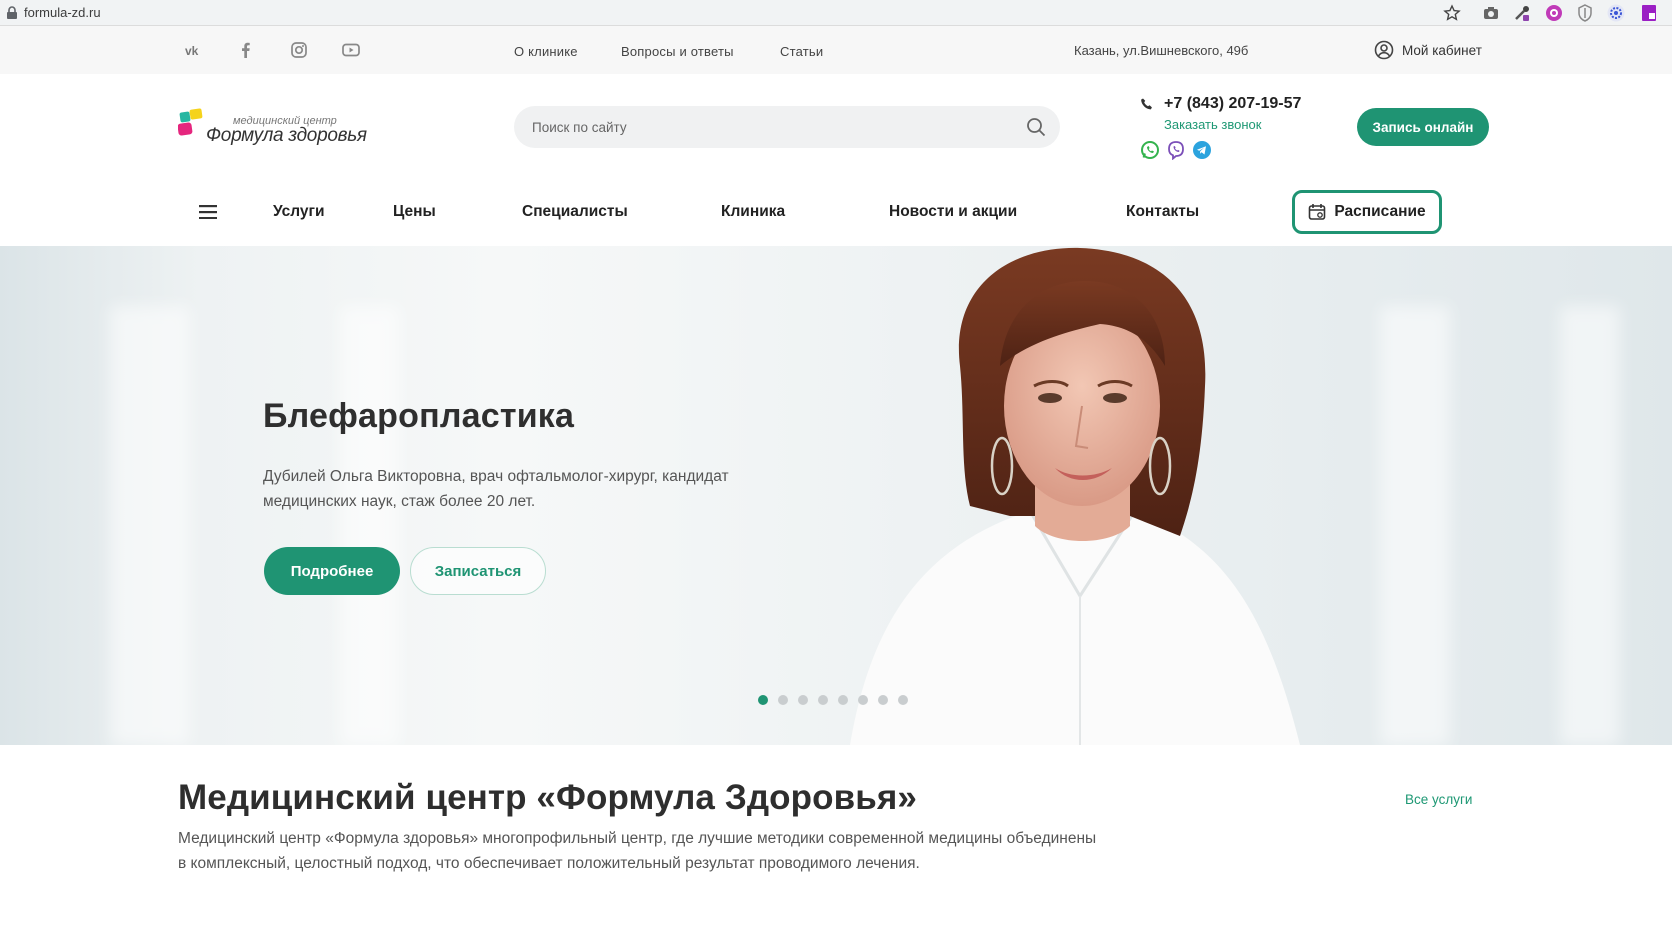 This screenshot has width=1672, height=925. I want to click on viber-icon, so click(1176, 150).